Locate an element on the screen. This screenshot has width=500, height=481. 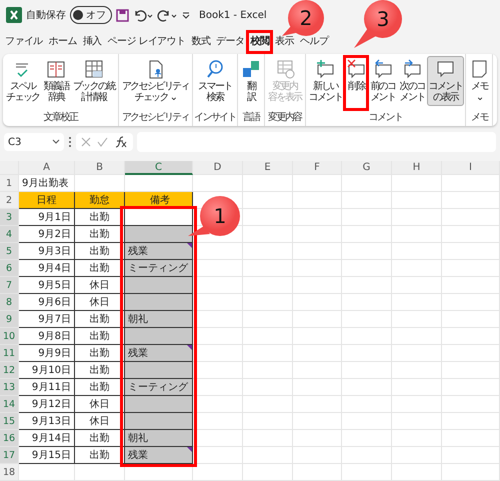
cell: 9月13日 is located at coordinates (47, 421).